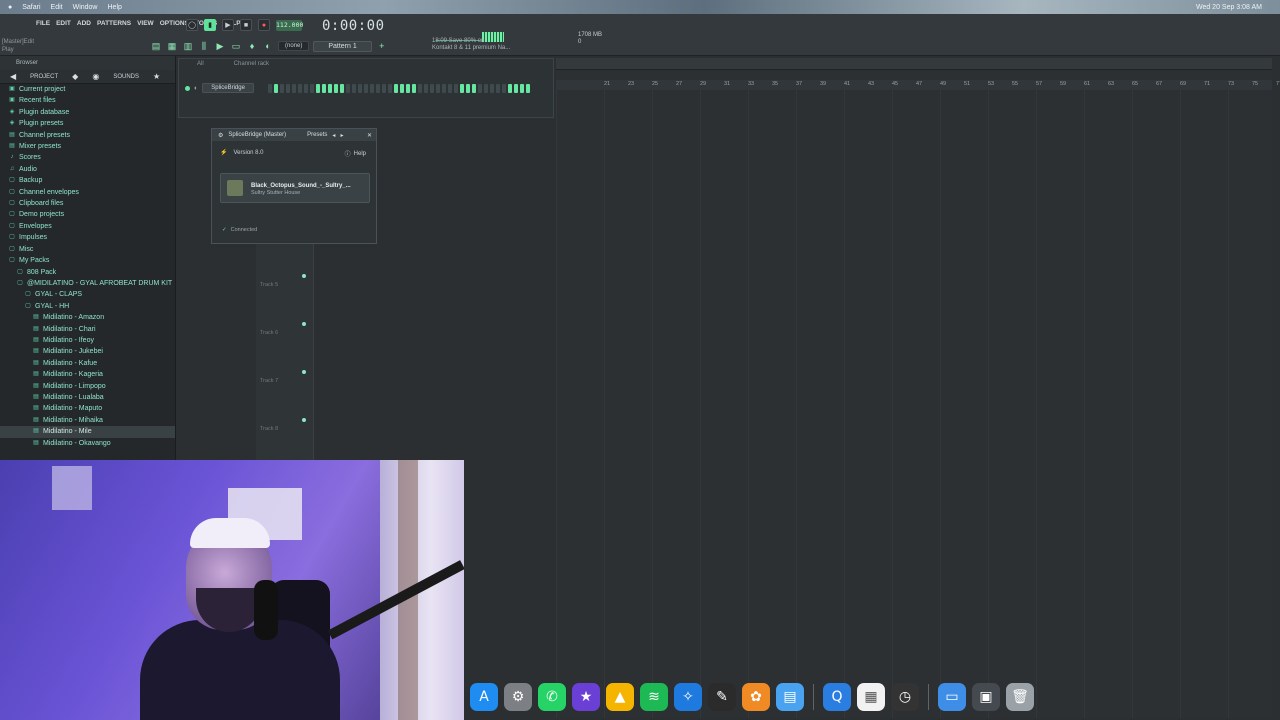 Image resolution: width=1280 pixels, height=720 pixels. I want to click on menu-help: Help, so click(115, 7).